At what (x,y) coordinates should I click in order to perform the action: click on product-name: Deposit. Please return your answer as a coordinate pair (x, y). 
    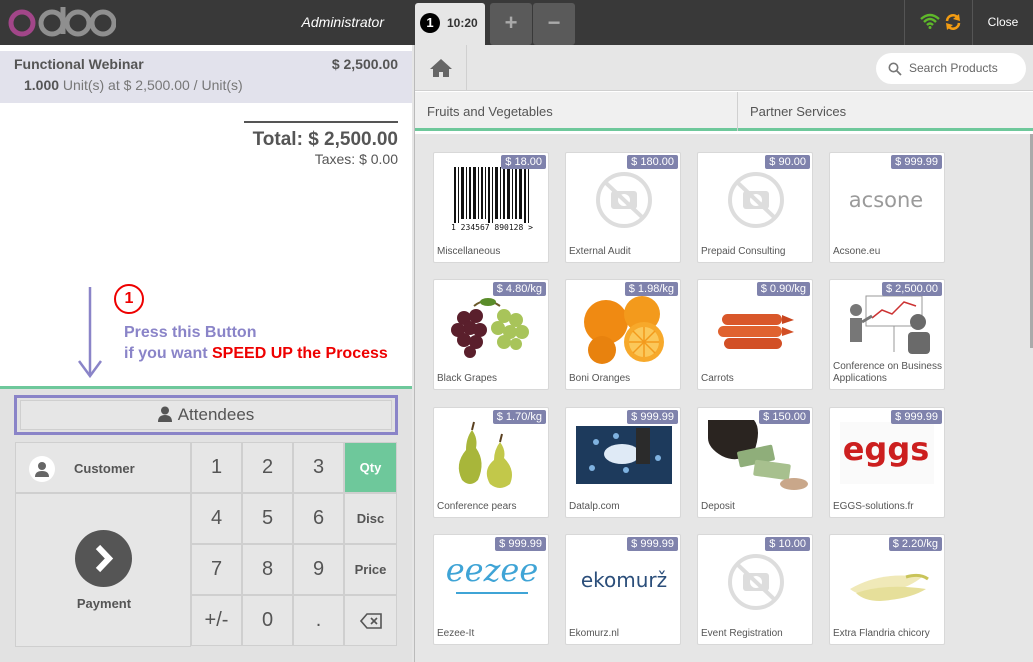
    Looking at the image, I should click on (718, 506).